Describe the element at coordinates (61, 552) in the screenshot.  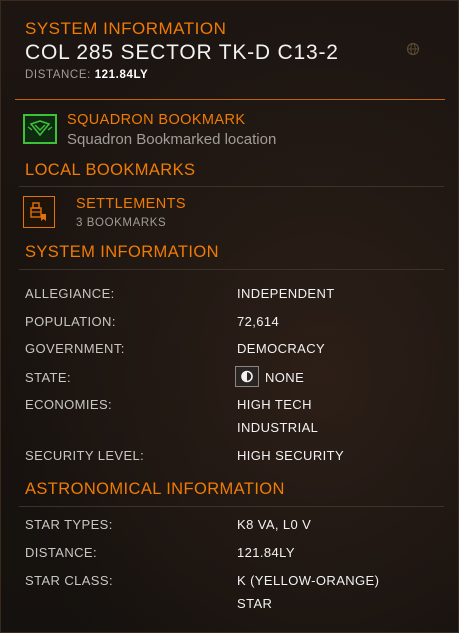
I see `star-distance-label: DISTANCE:` at that location.